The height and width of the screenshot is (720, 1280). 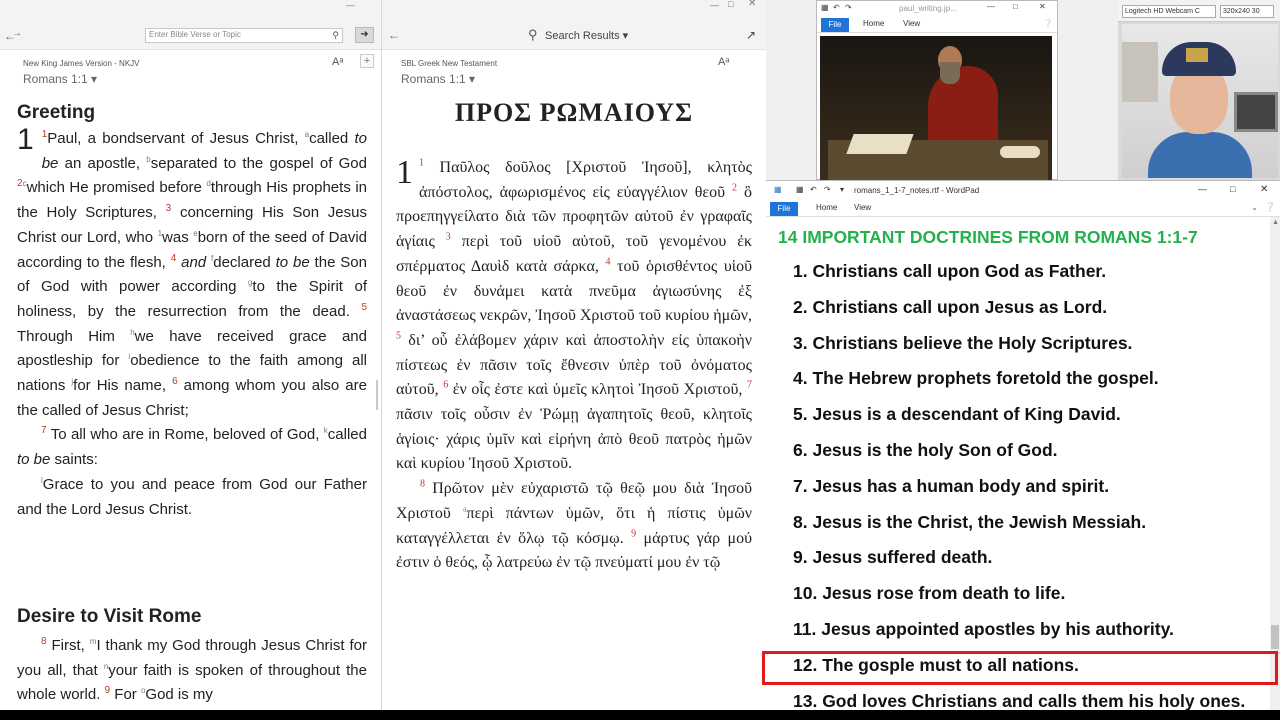 What do you see at coordinates (950, 73) in the screenshot?
I see `painting-beard` at bounding box center [950, 73].